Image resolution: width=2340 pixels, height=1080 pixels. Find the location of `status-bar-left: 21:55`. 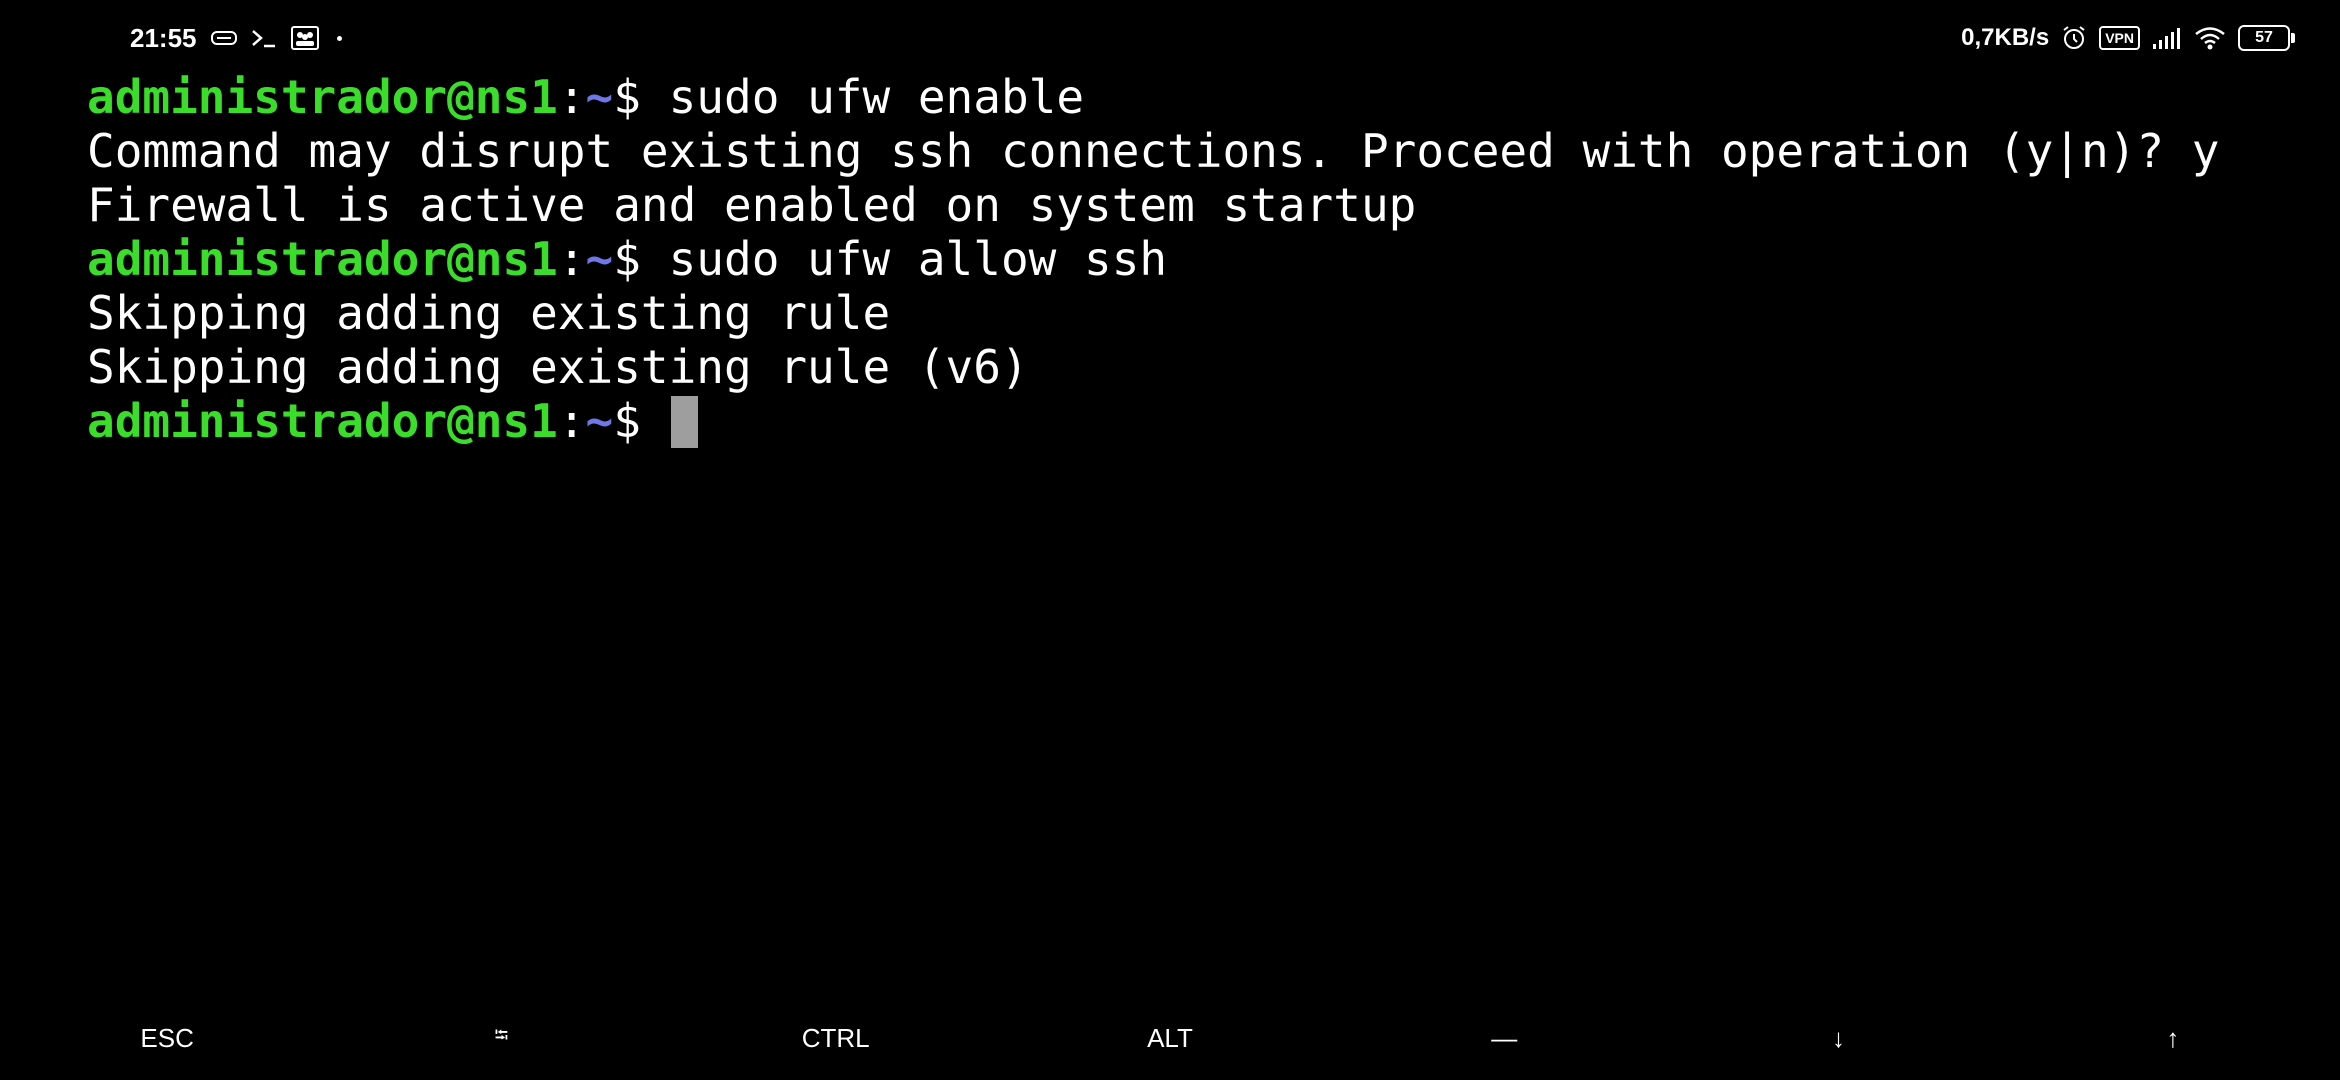

status-bar-left: 21:55 is located at coordinates (236, 38).